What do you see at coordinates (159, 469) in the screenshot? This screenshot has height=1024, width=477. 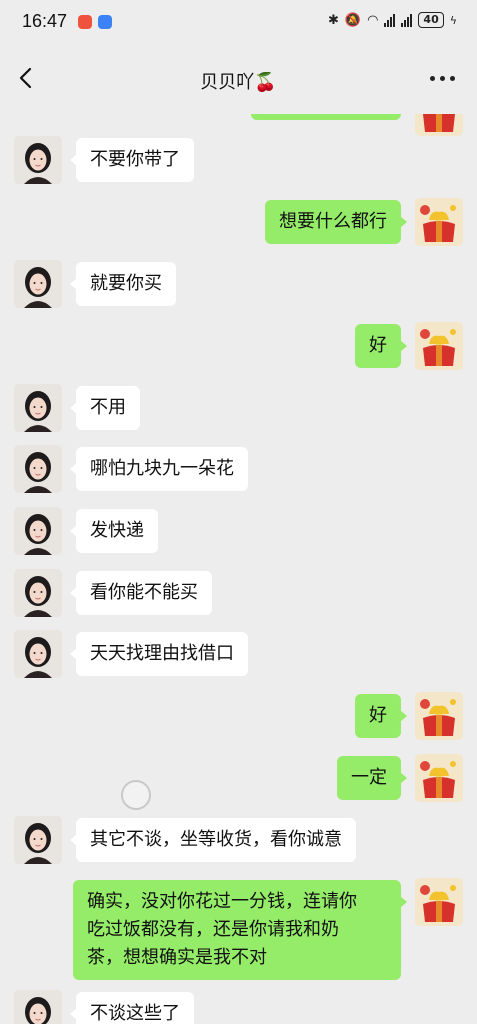 I see `message-bubble: 哪怕九块九一朵花` at bounding box center [159, 469].